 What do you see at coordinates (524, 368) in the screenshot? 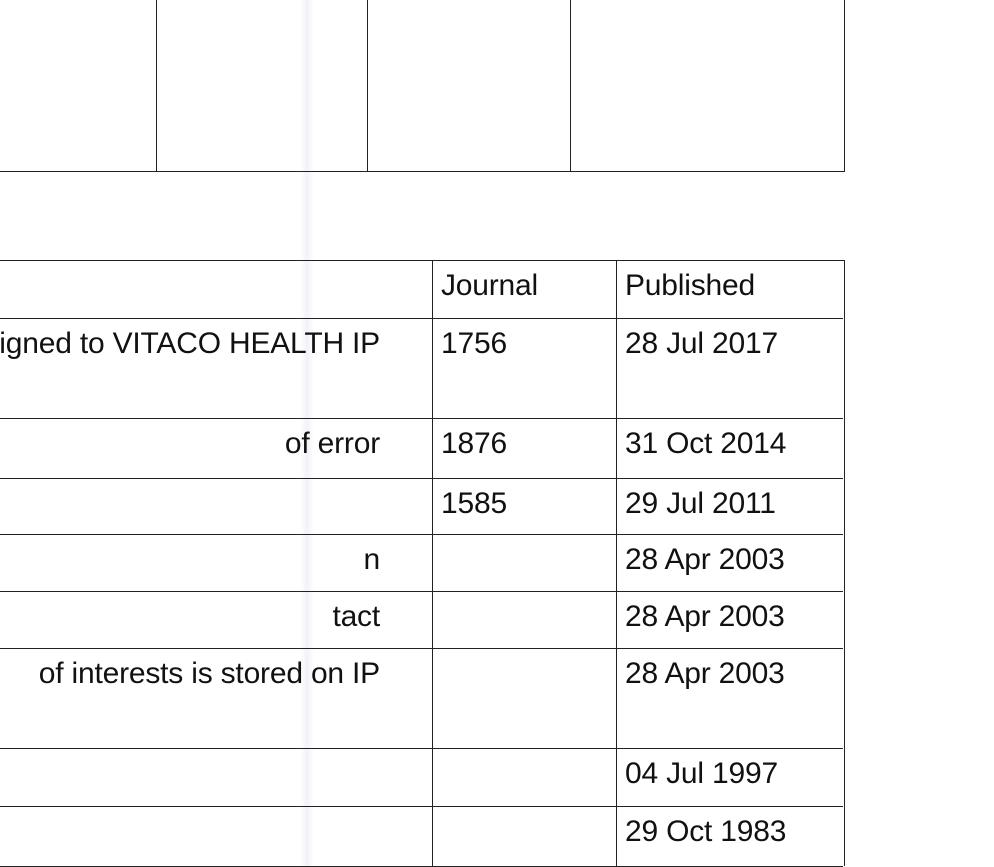
I see `journal-cell: 1756` at bounding box center [524, 368].